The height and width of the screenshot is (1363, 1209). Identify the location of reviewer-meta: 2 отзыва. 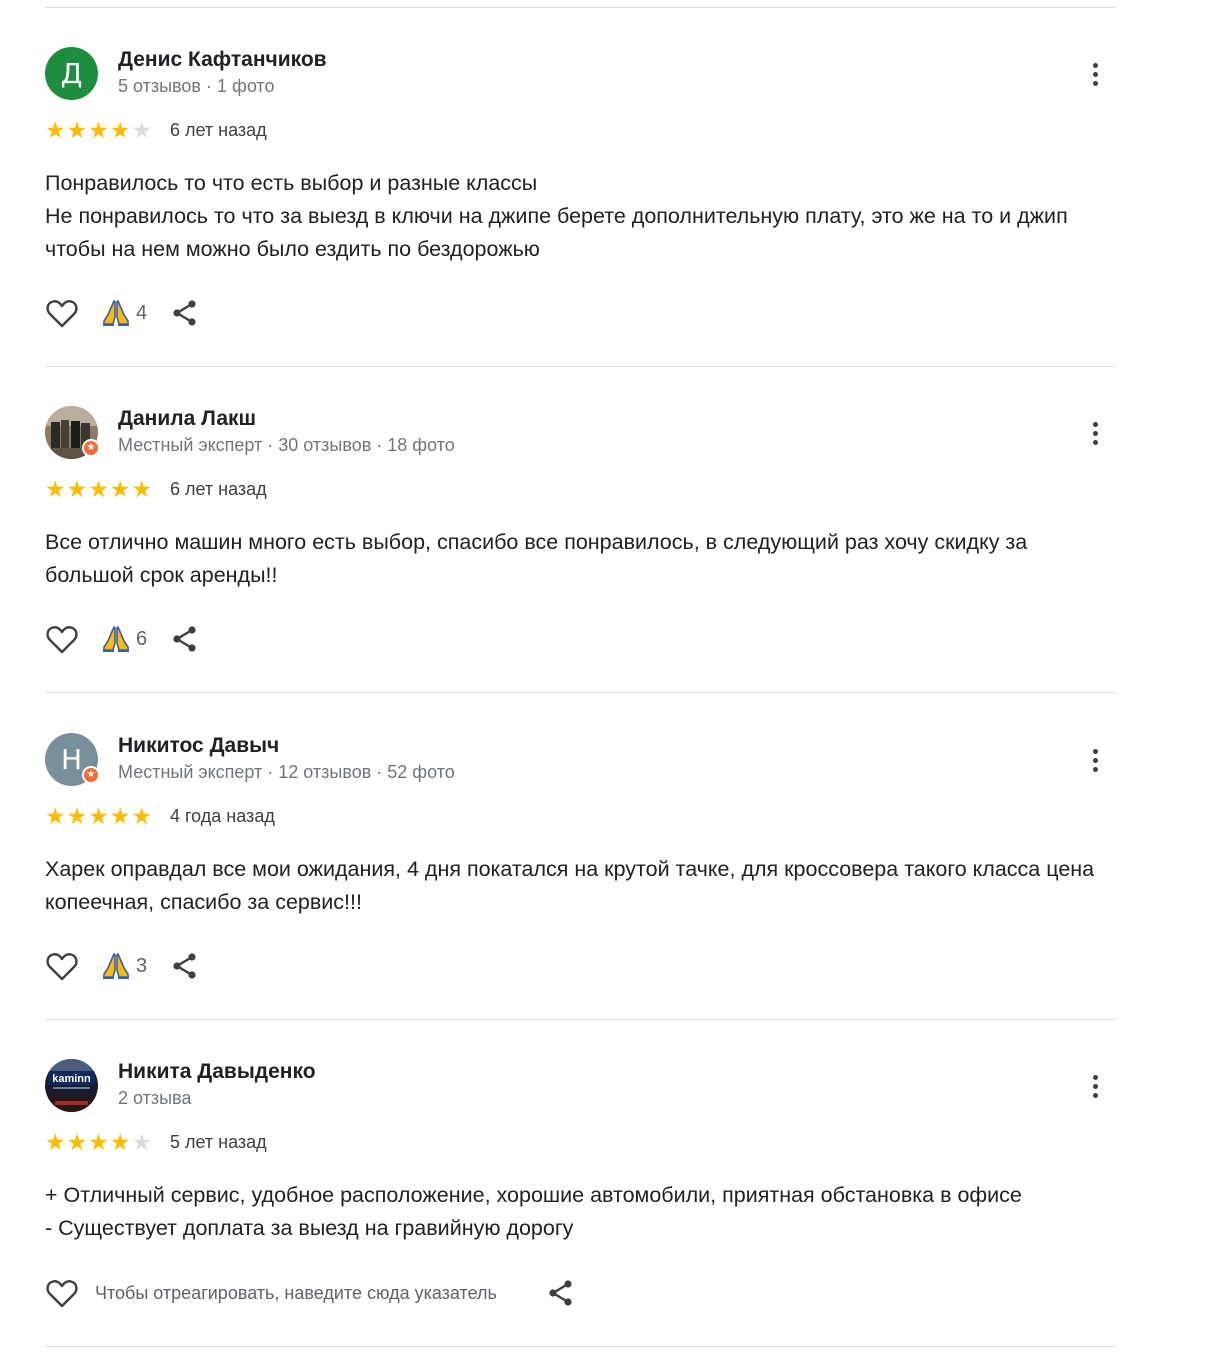
(155, 1098).